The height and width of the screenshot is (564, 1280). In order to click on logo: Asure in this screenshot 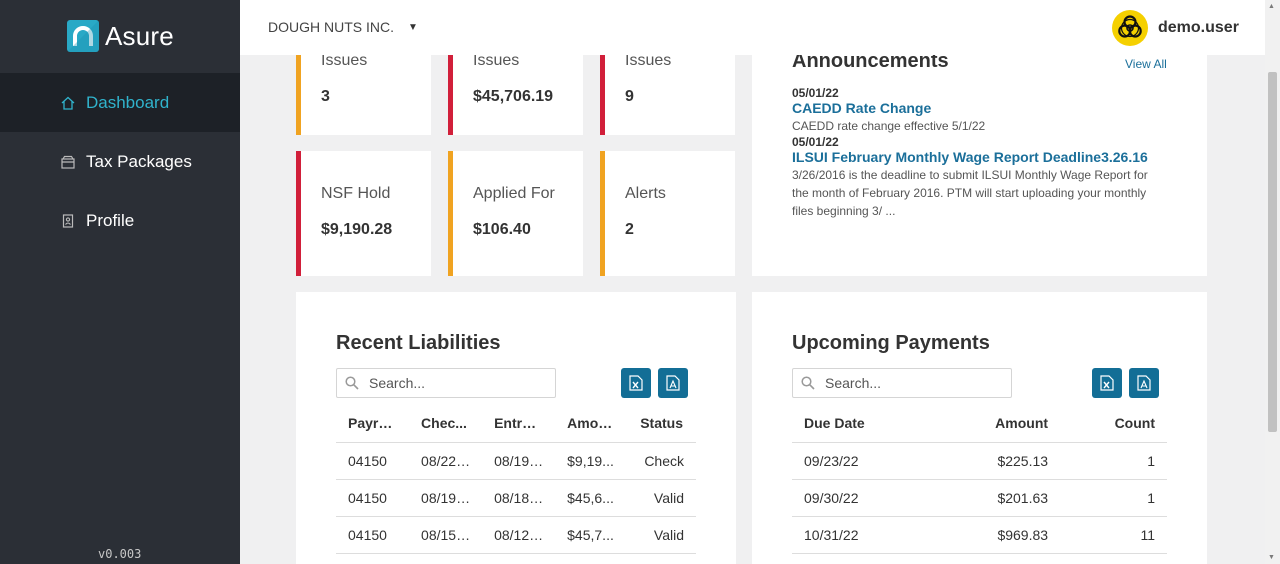, I will do `click(120, 36)`.